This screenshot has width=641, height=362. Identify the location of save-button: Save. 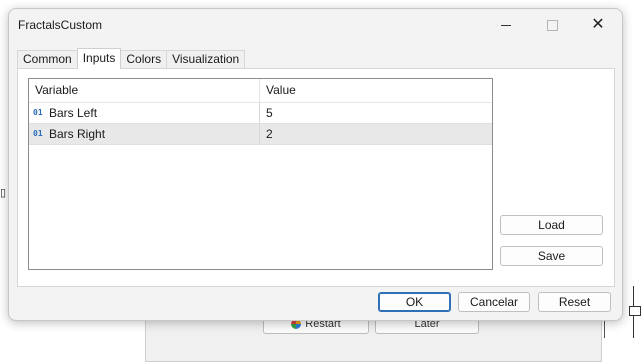
(551, 256).